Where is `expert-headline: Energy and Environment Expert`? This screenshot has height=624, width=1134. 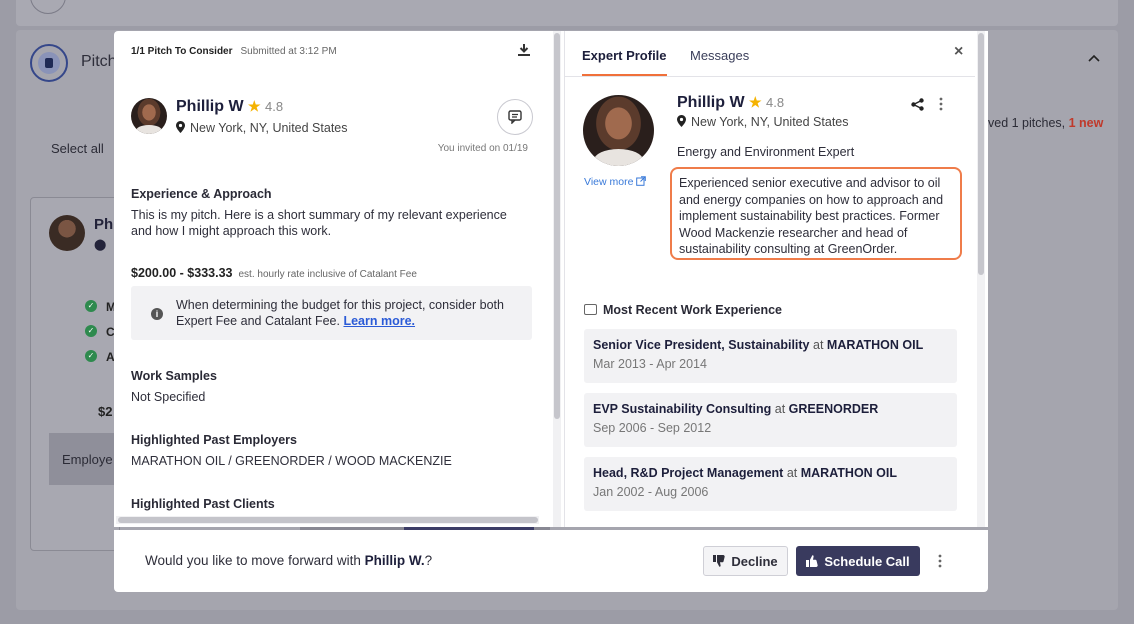 expert-headline: Energy and Environment Expert is located at coordinates (766, 152).